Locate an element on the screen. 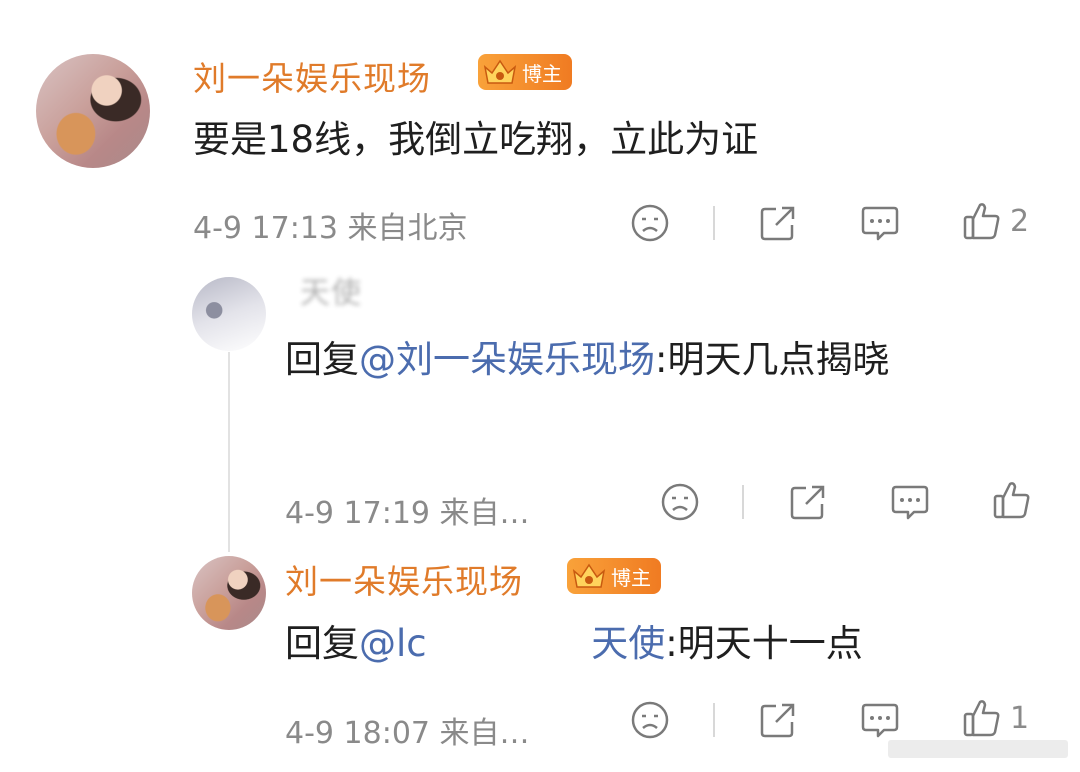 The height and width of the screenshot is (772, 1080). reply-time: 4-9 17:19 is located at coordinates (357, 513).